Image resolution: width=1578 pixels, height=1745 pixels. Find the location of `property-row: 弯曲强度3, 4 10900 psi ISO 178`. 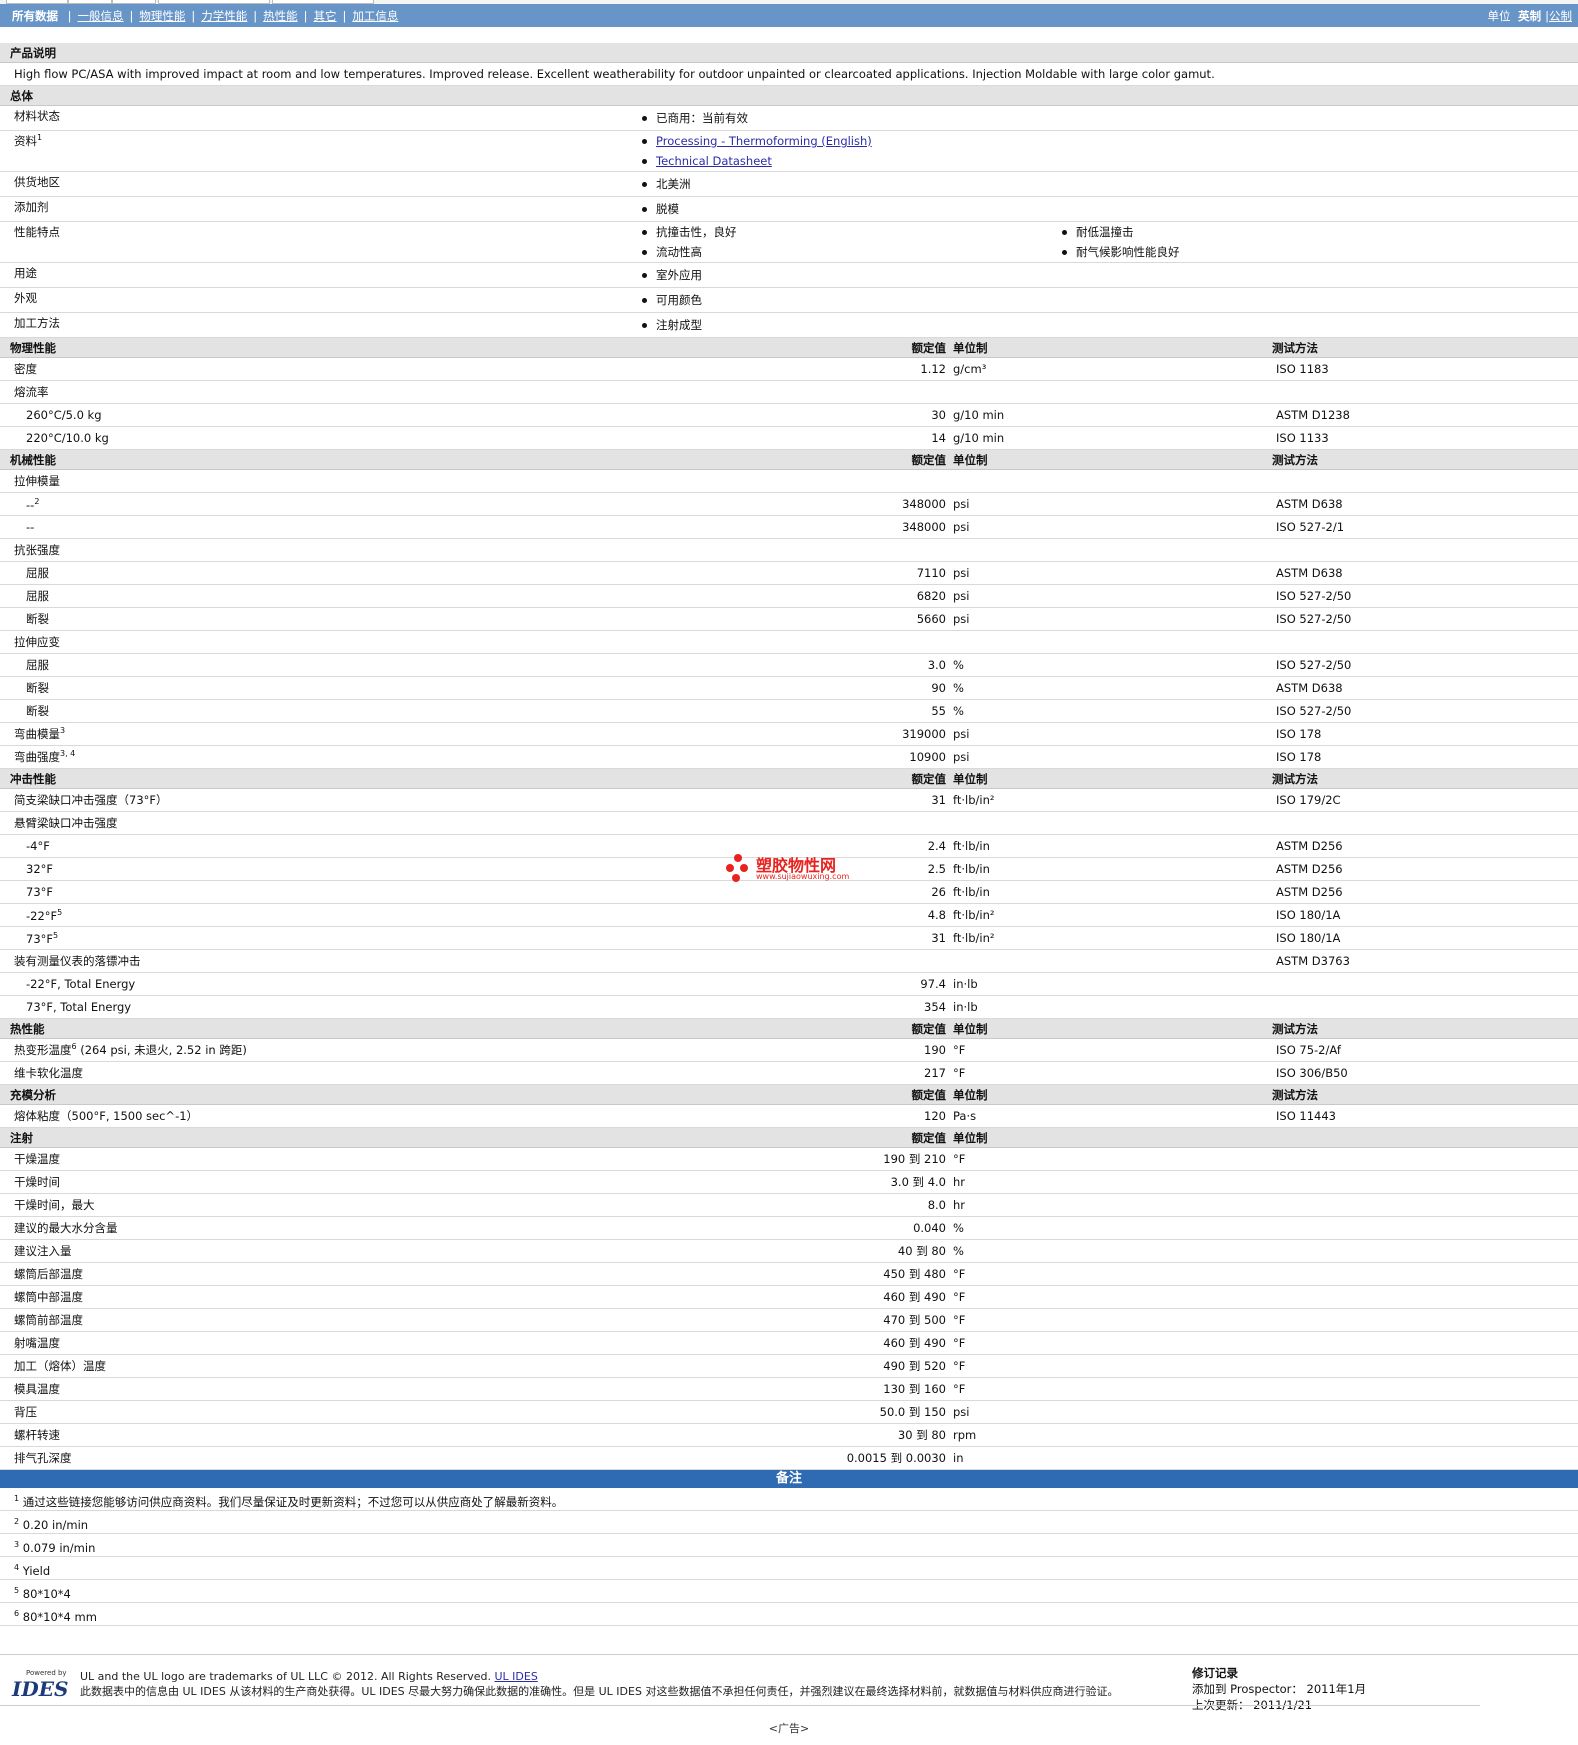

property-row: 弯曲强度3, 4 10900 psi ISO 178 is located at coordinates (789, 757).